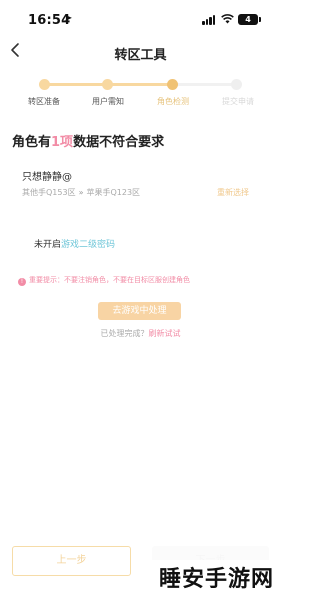 This screenshot has height=600, width=320. I want to click on check-result-headline: 角色有1项数据不符合要求, so click(88, 140).